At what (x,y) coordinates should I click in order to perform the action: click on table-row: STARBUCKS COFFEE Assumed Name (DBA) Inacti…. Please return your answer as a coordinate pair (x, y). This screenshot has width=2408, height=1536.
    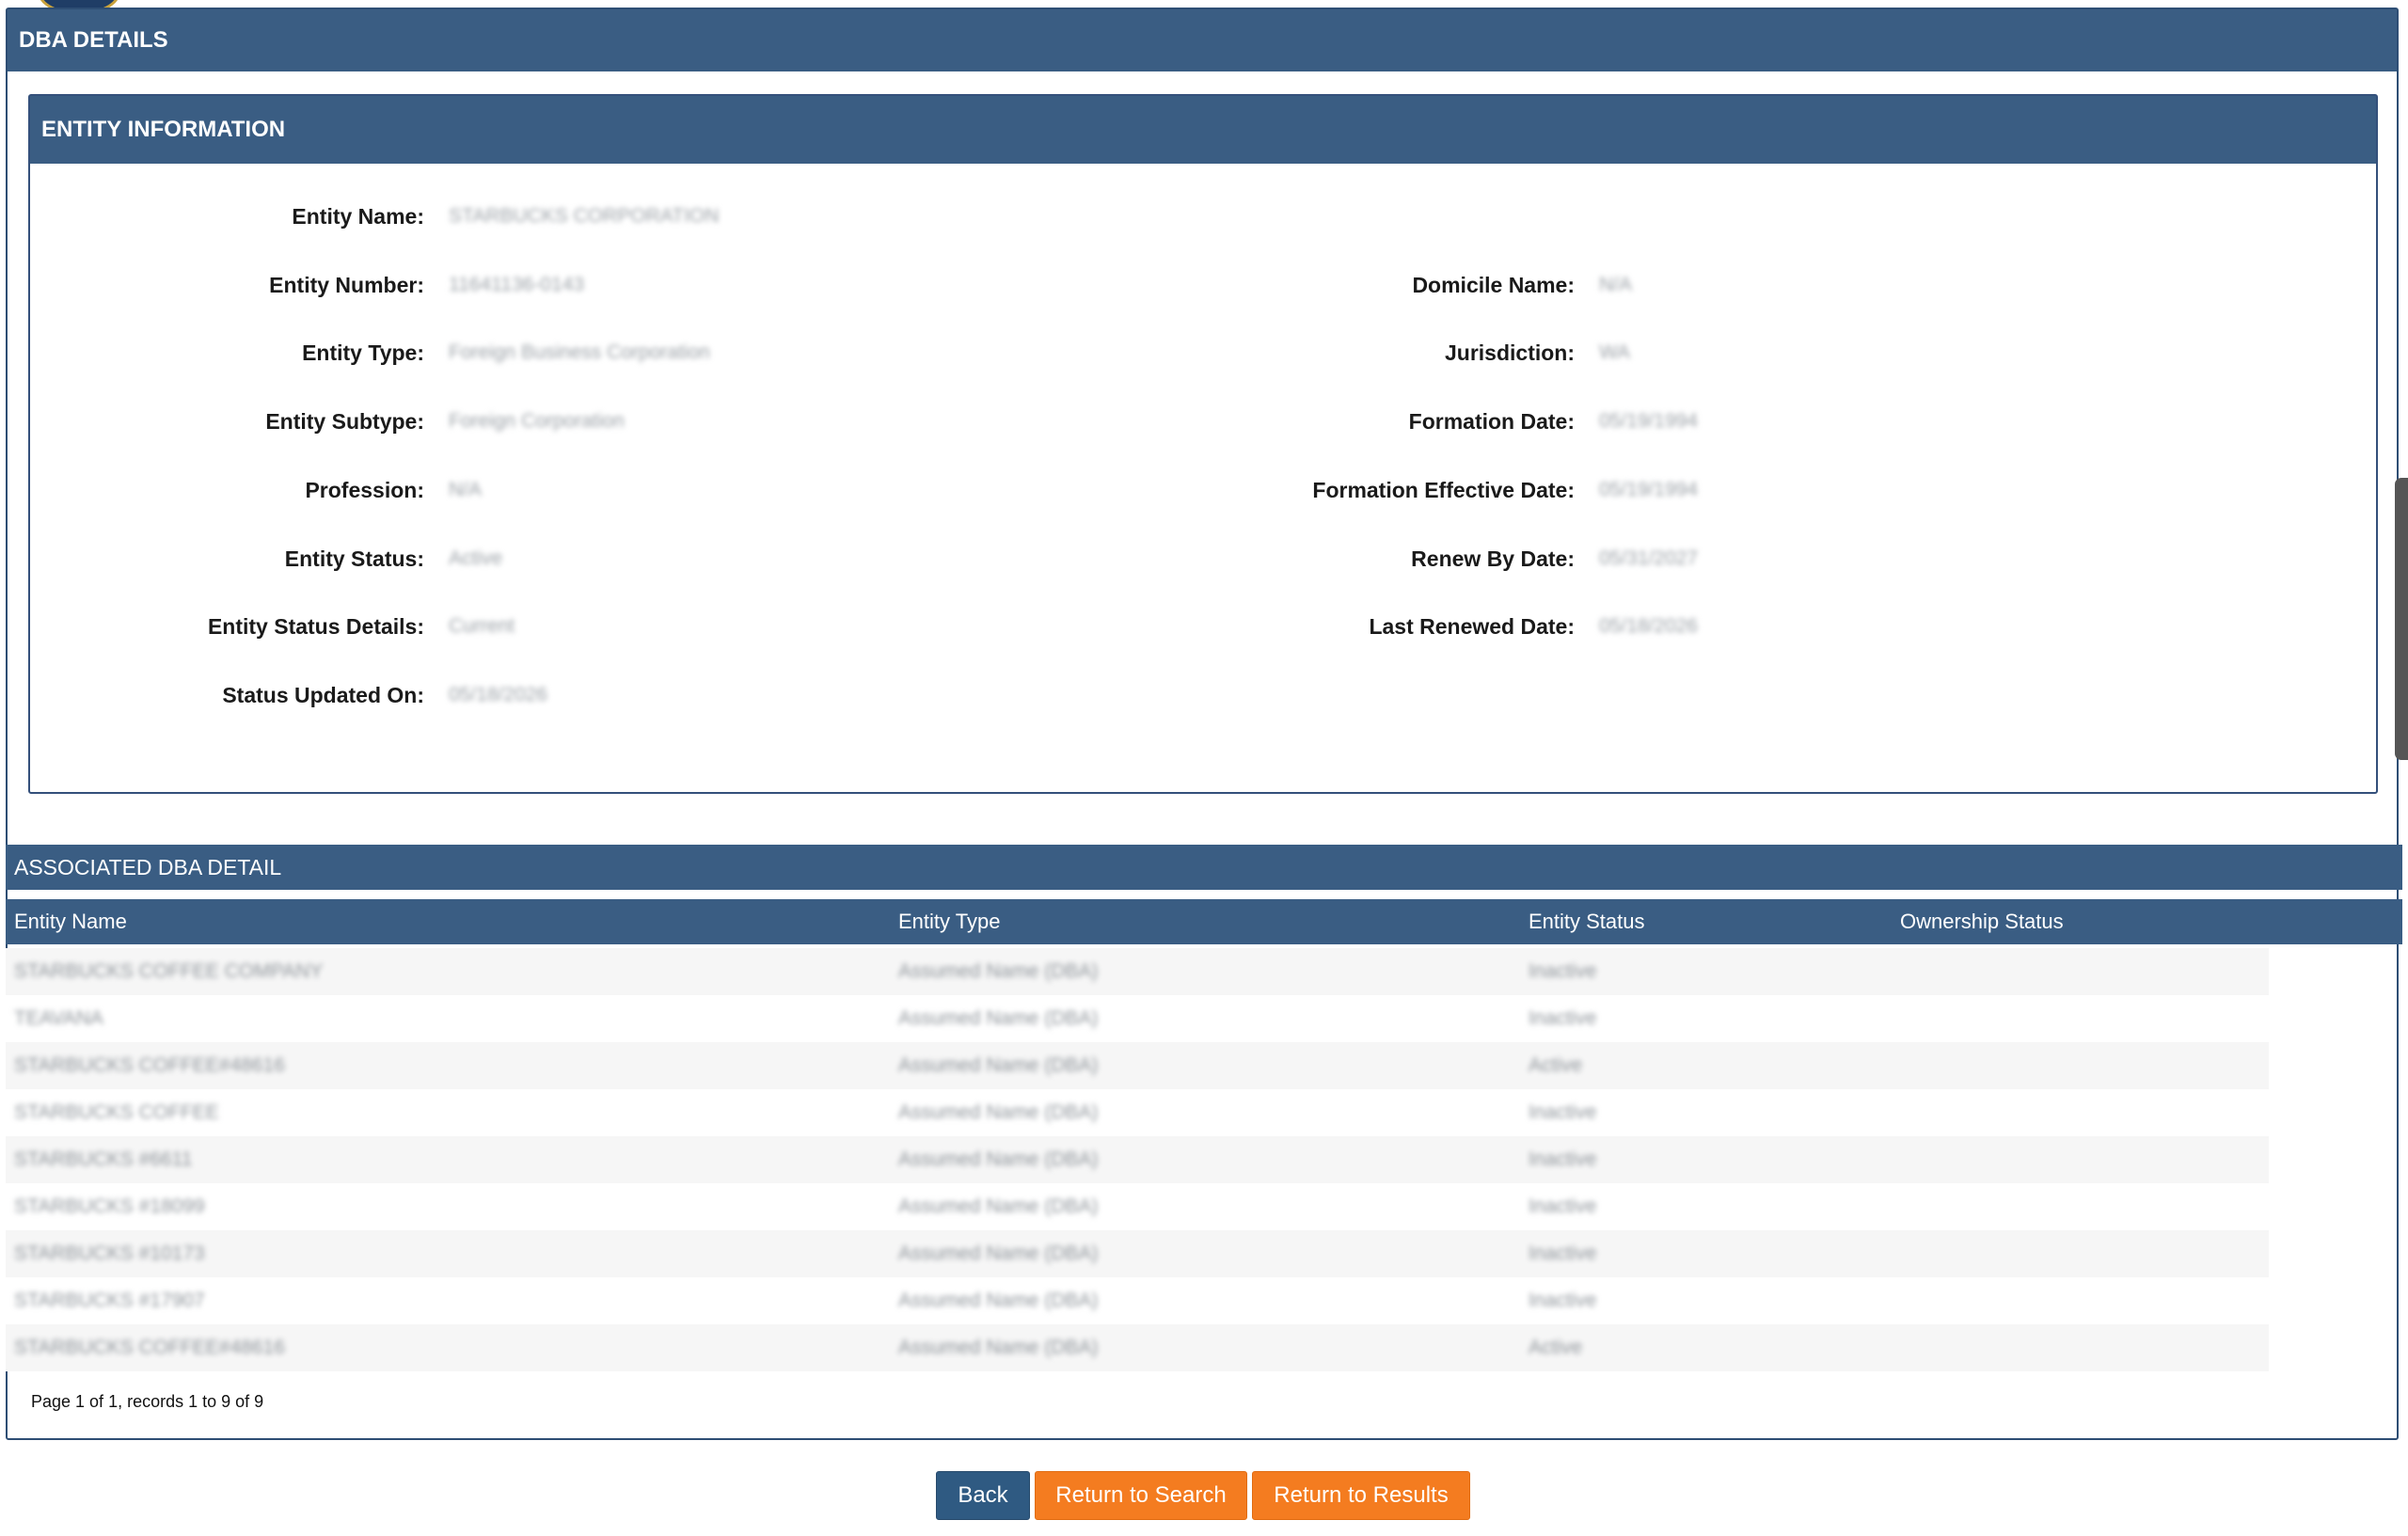
    Looking at the image, I should click on (1138, 1112).